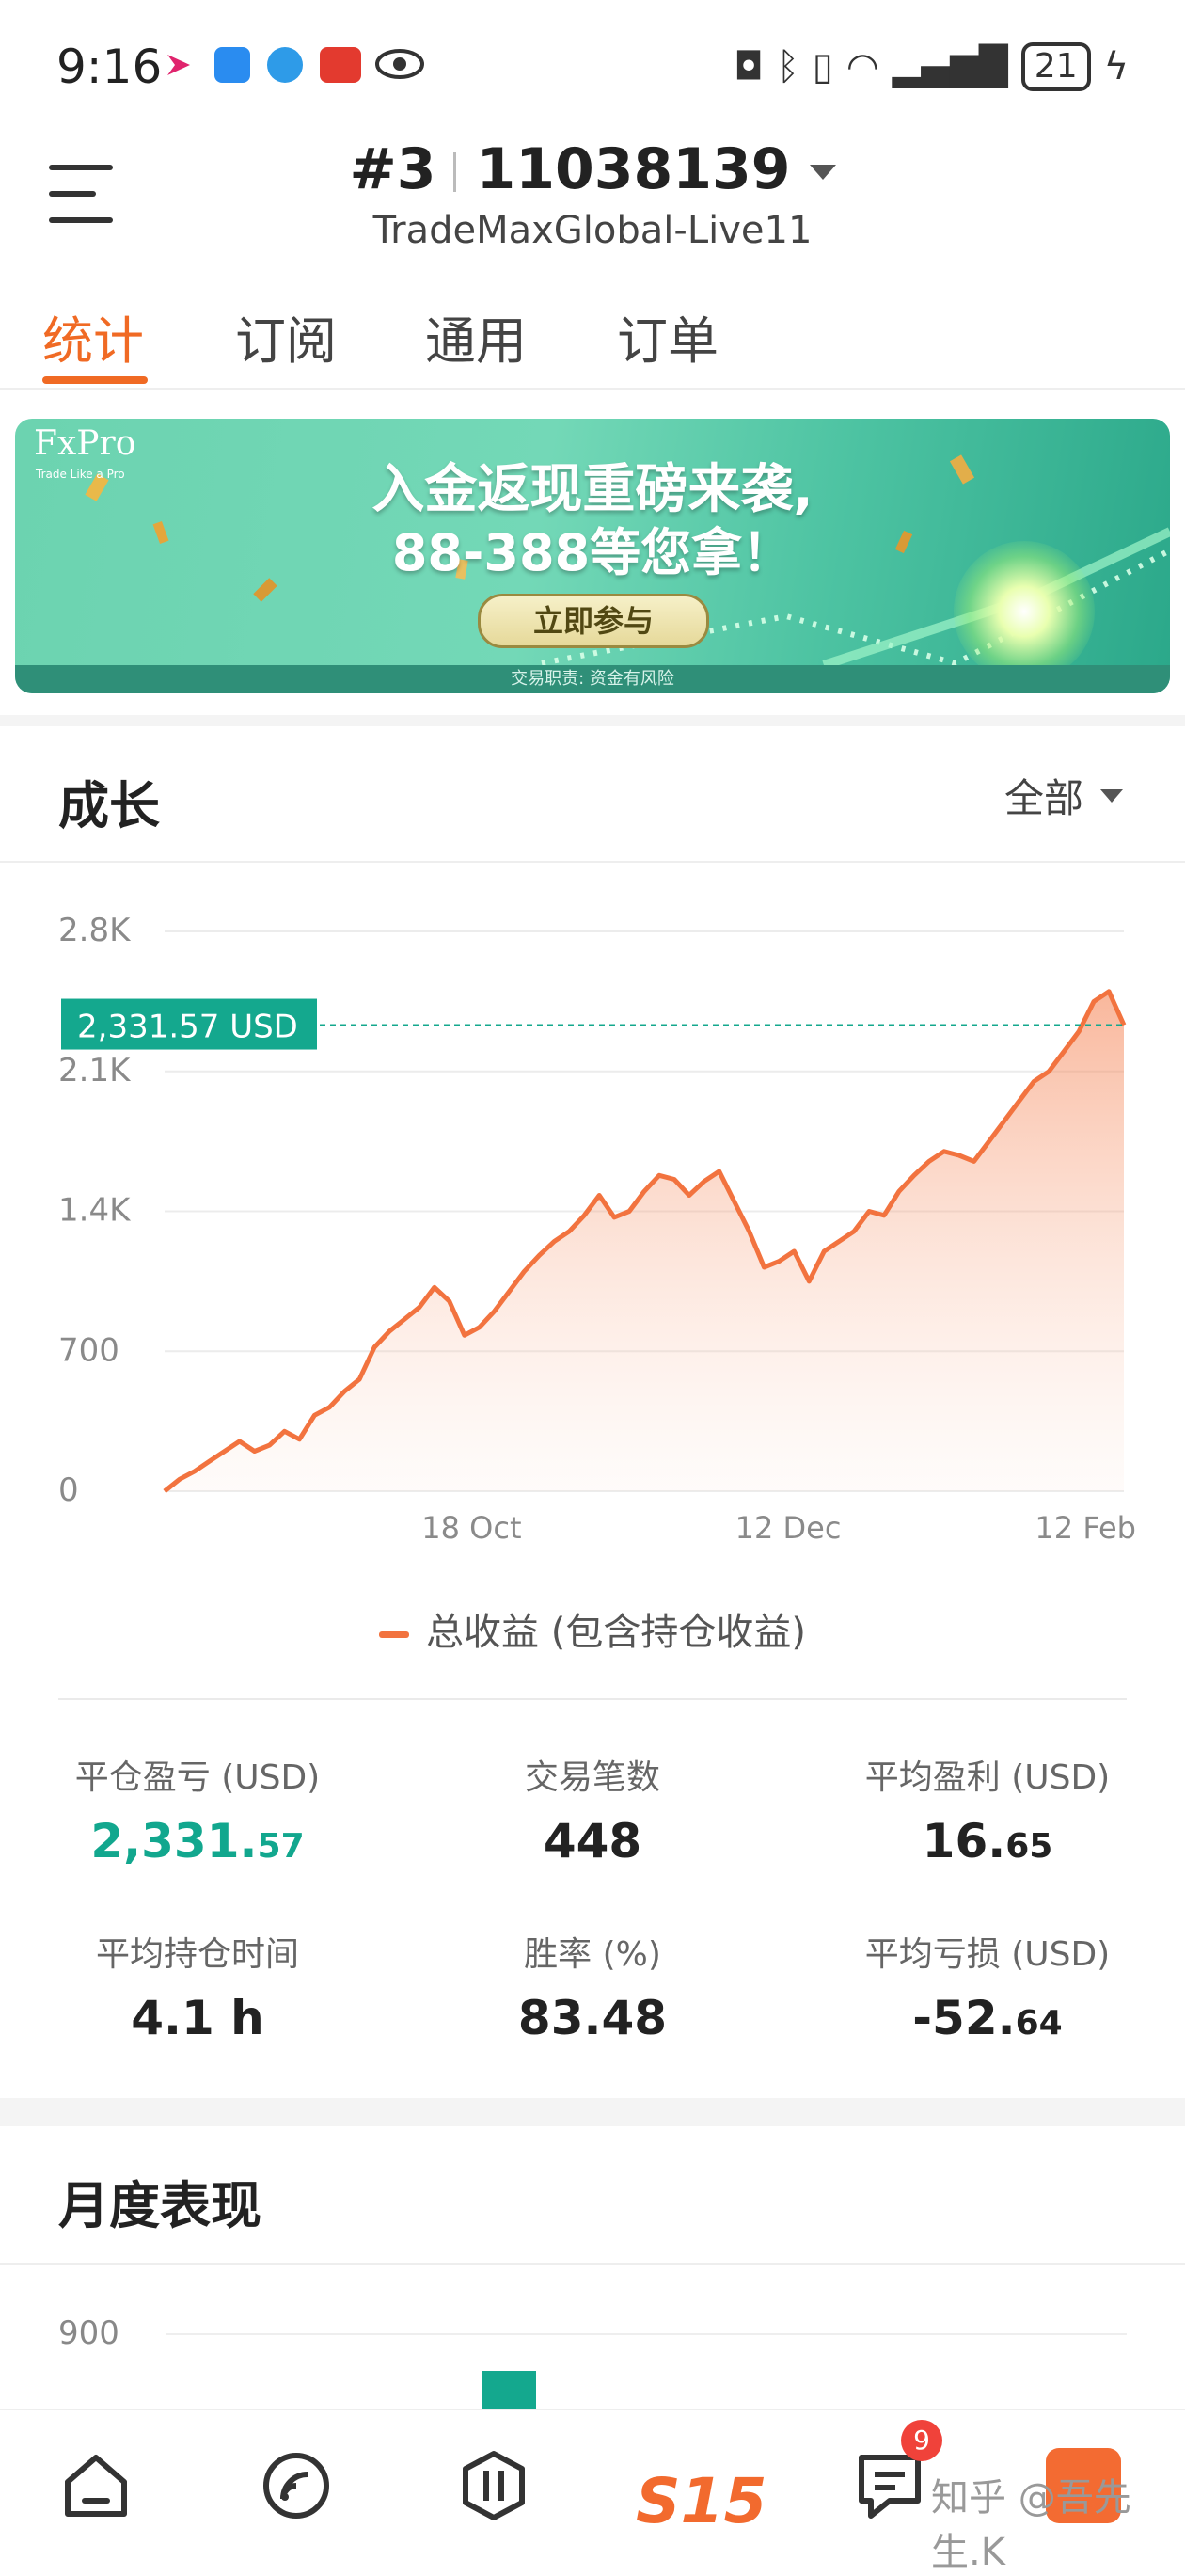 This screenshot has width=1185, height=2576. I want to click on stat-value-dec: 64, so click(1039, 2024).